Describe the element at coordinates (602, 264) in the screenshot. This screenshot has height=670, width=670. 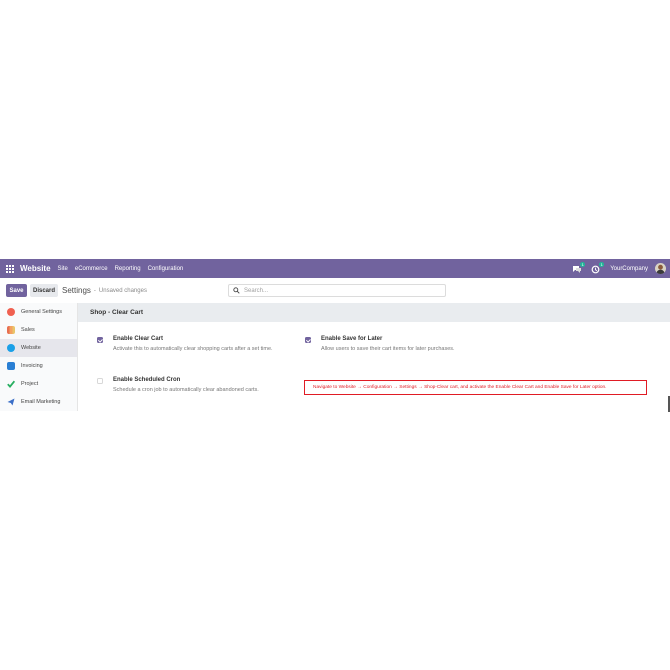
I see `activity-badge: 1` at that location.